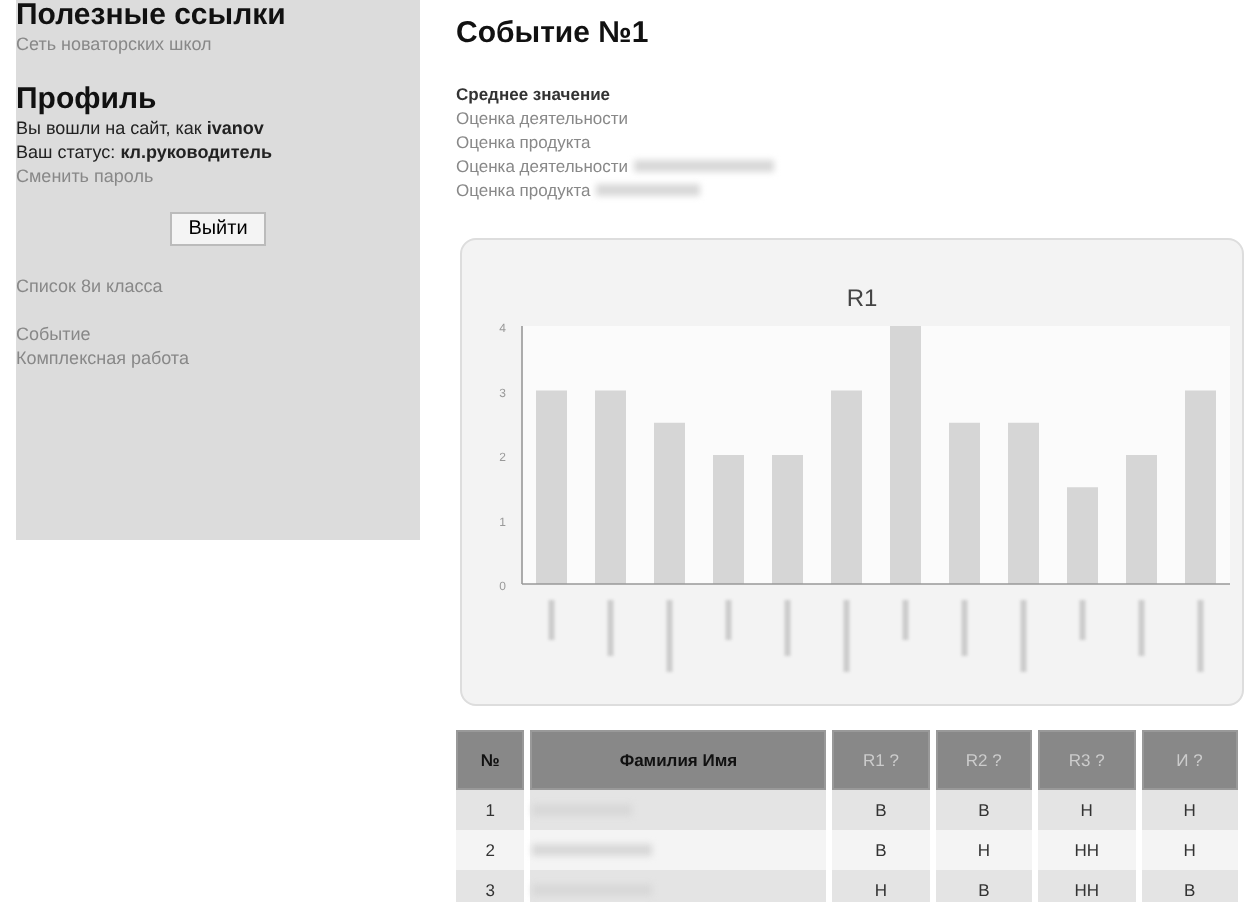  I want to click on sidebar-link: Сеть новаторских школ, so click(218, 44).